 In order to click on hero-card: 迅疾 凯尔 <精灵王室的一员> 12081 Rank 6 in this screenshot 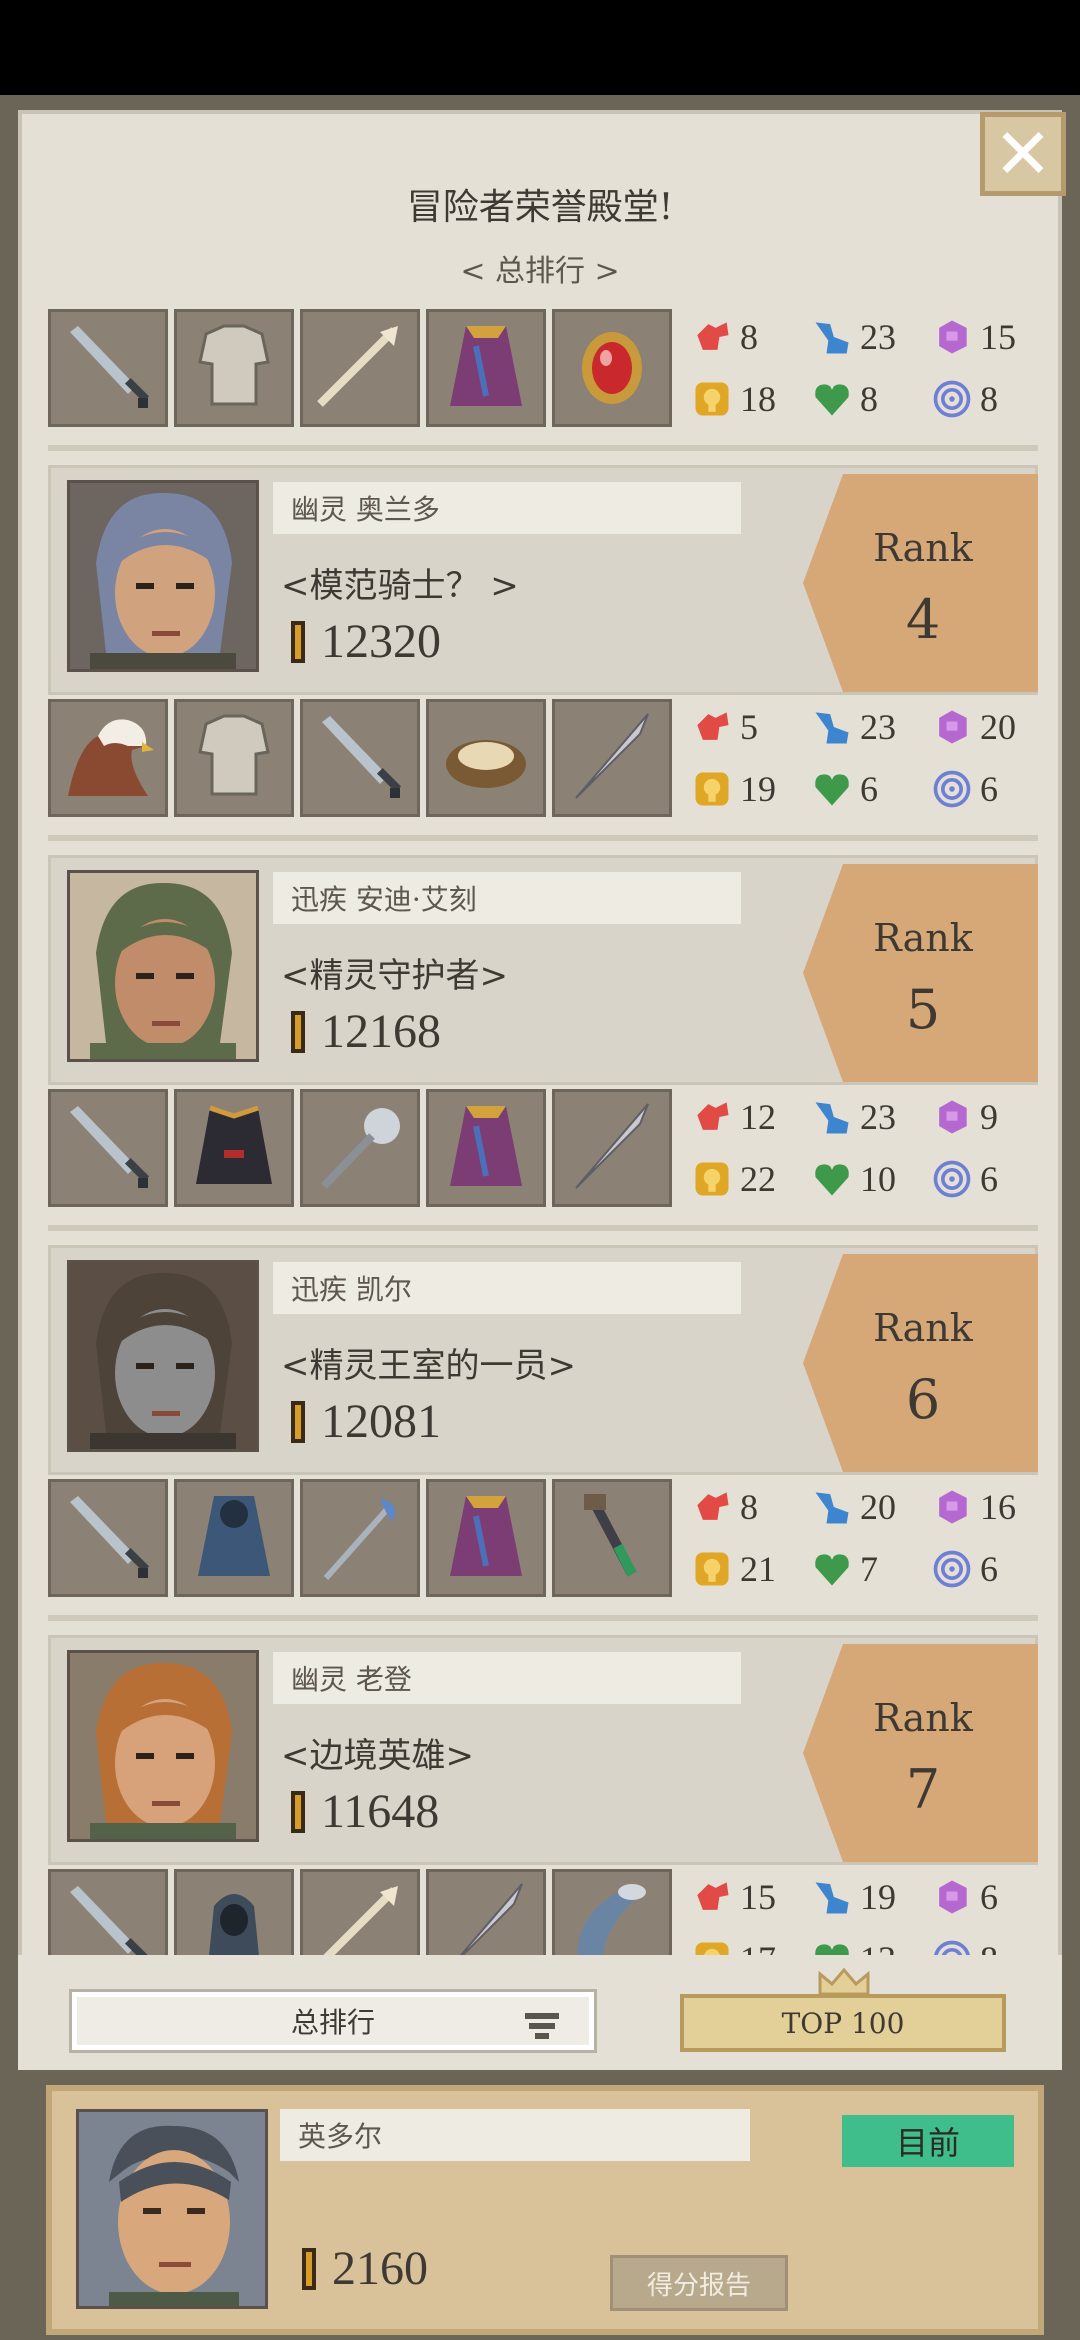, I will do `click(543, 1360)`.